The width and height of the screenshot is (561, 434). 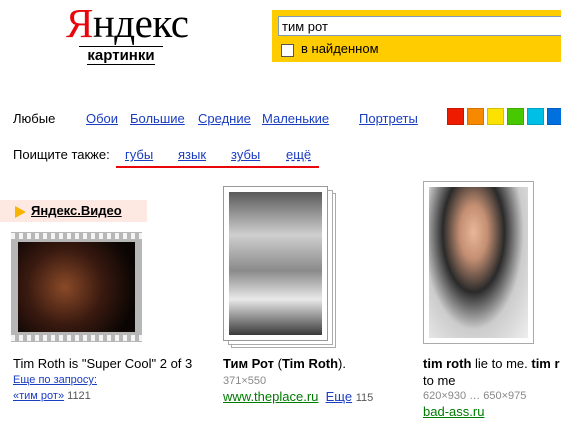 What do you see at coordinates (157, 118) in the screenshot?
I see `filter-large: Большие` at bounding box center [157, 118].